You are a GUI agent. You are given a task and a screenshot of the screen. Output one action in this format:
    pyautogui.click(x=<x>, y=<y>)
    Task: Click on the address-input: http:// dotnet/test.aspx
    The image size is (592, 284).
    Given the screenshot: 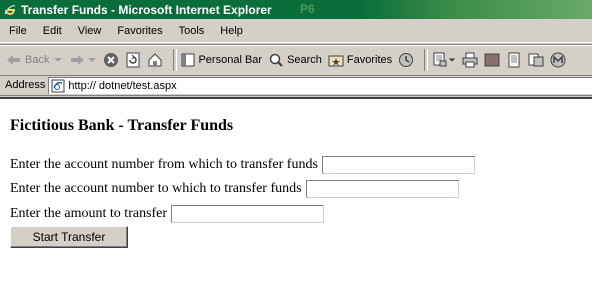 What is the action you would take?
    pyautogui.click(x=320, y=85)
    